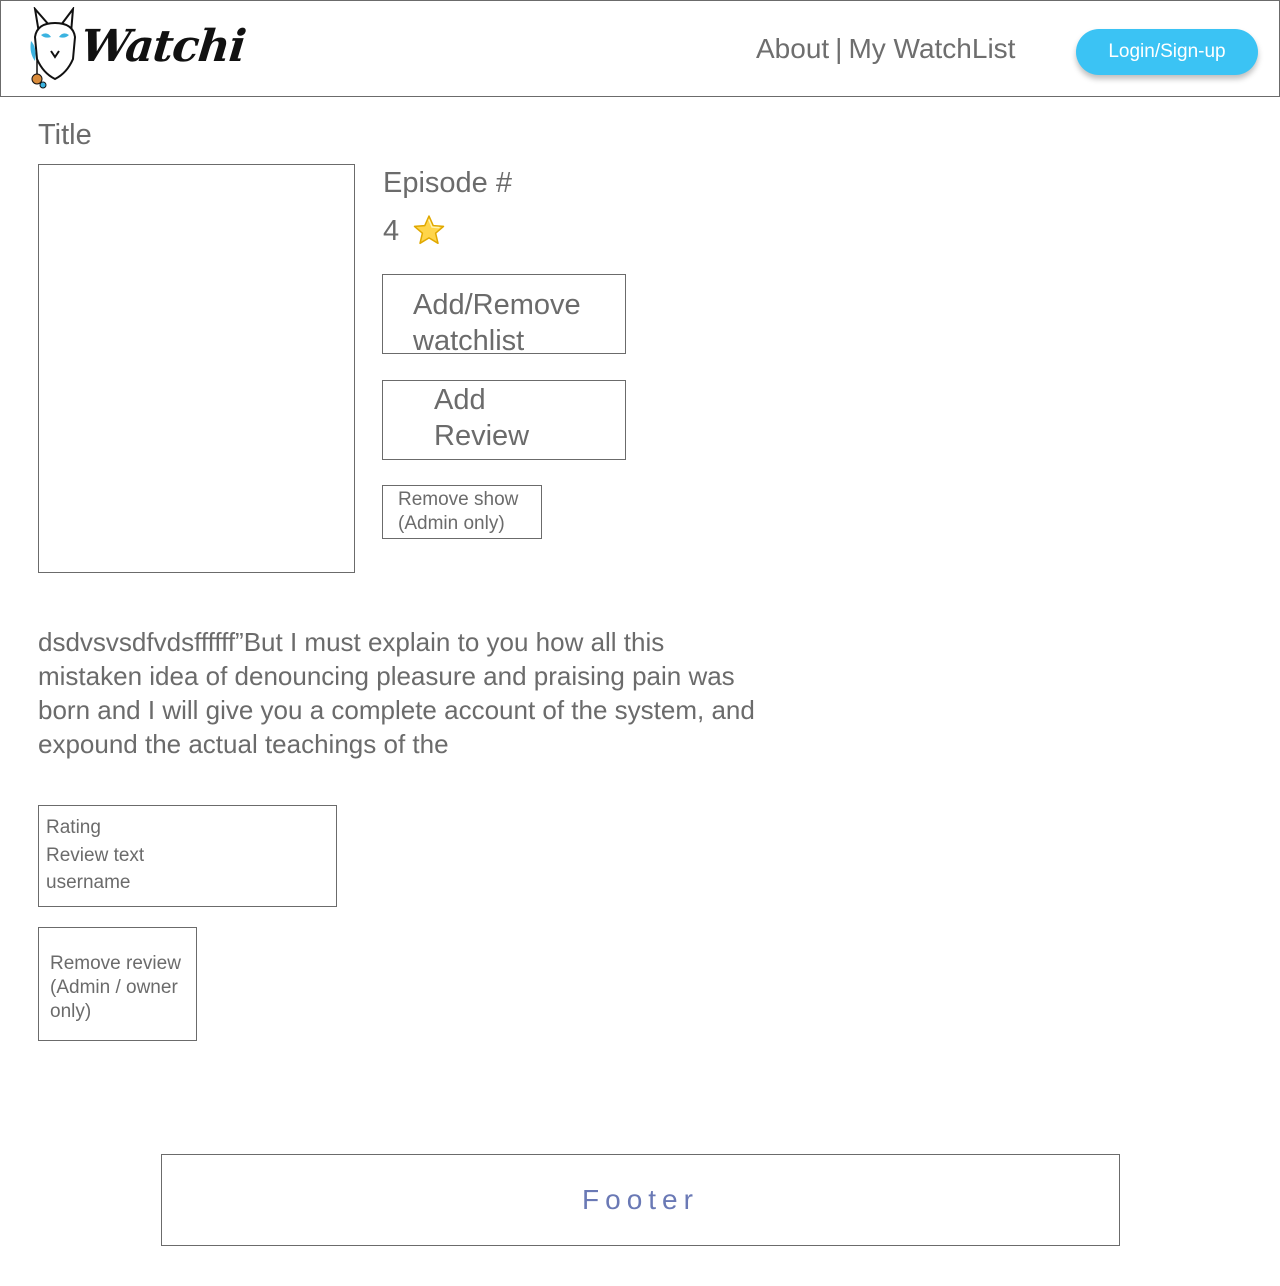 This screenshot has height=1286, width=1280. I want to click on nav-watchlist-link: My WatchList, so click(931, 49).